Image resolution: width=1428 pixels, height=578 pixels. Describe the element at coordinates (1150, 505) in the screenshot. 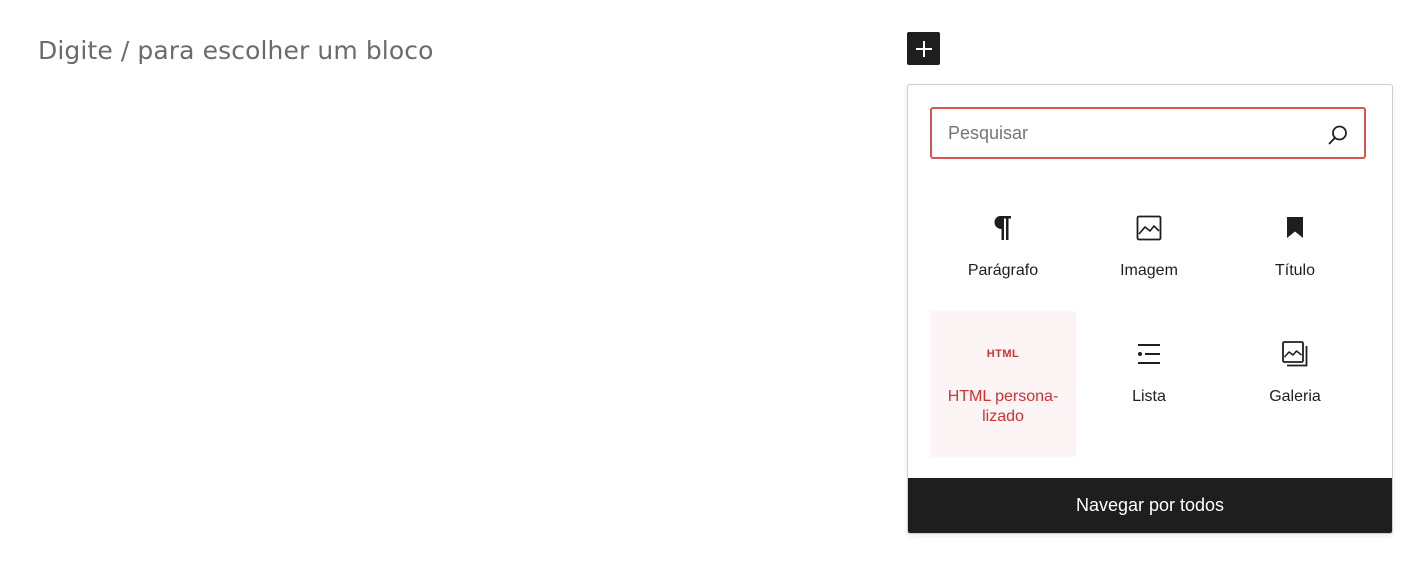

I see `browse-all-button: Navegar por todos` at that location.